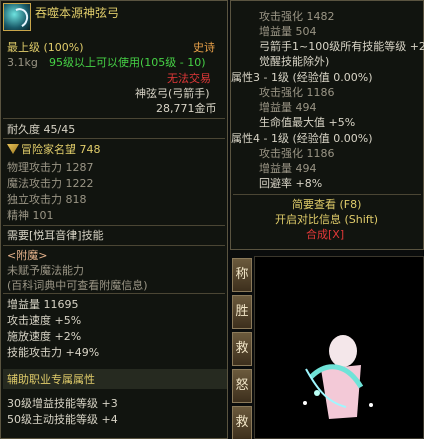 The image size is (424, 439). Describe the element at coordinates (30, 215) in the screenshot. I see `stat-line: 精神 101` at that location.